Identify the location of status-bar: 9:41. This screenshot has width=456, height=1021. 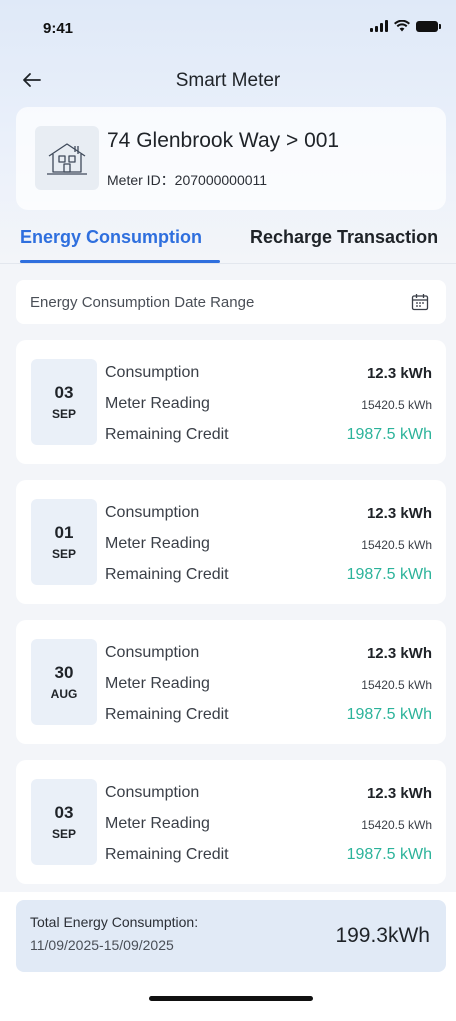
(228, 28).